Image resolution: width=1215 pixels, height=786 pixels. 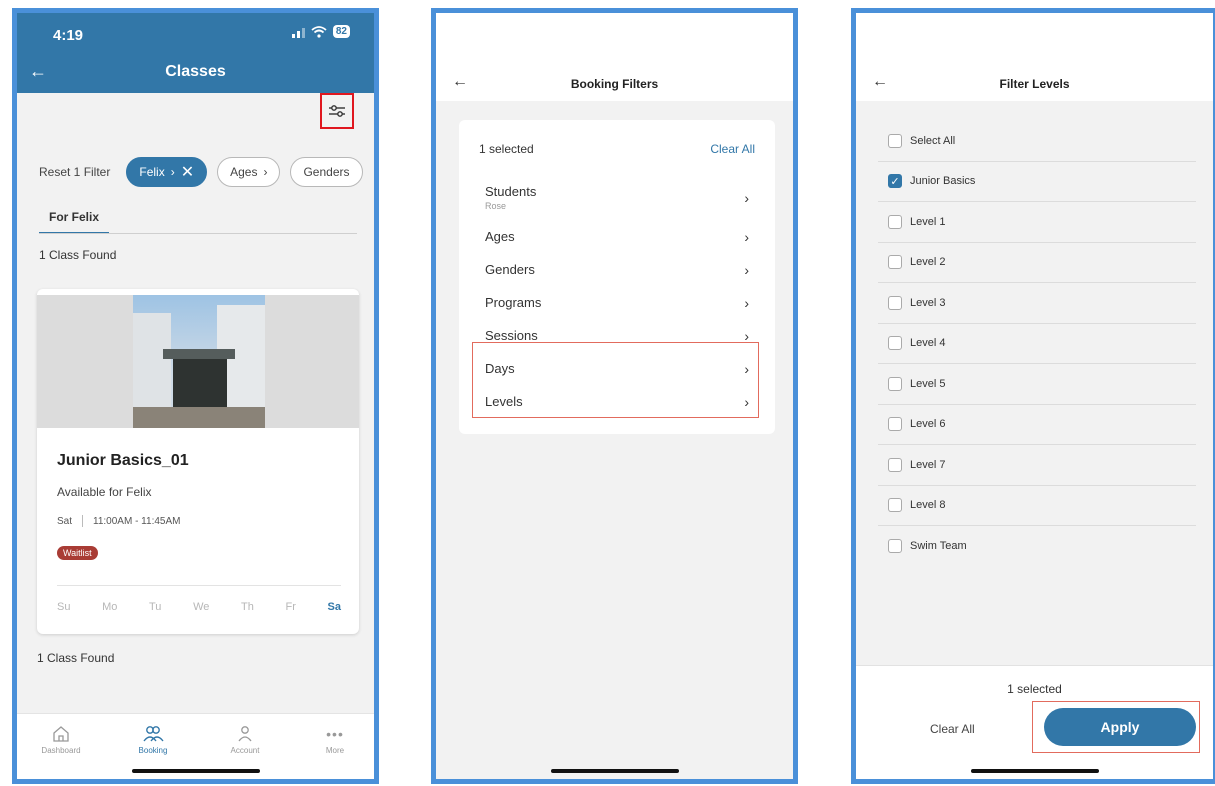 What do you see at coordinates (137, 521) in the screenshot?
I see `class-time: 11:00AM - 11:45AM` at bounding box center [137, 521].